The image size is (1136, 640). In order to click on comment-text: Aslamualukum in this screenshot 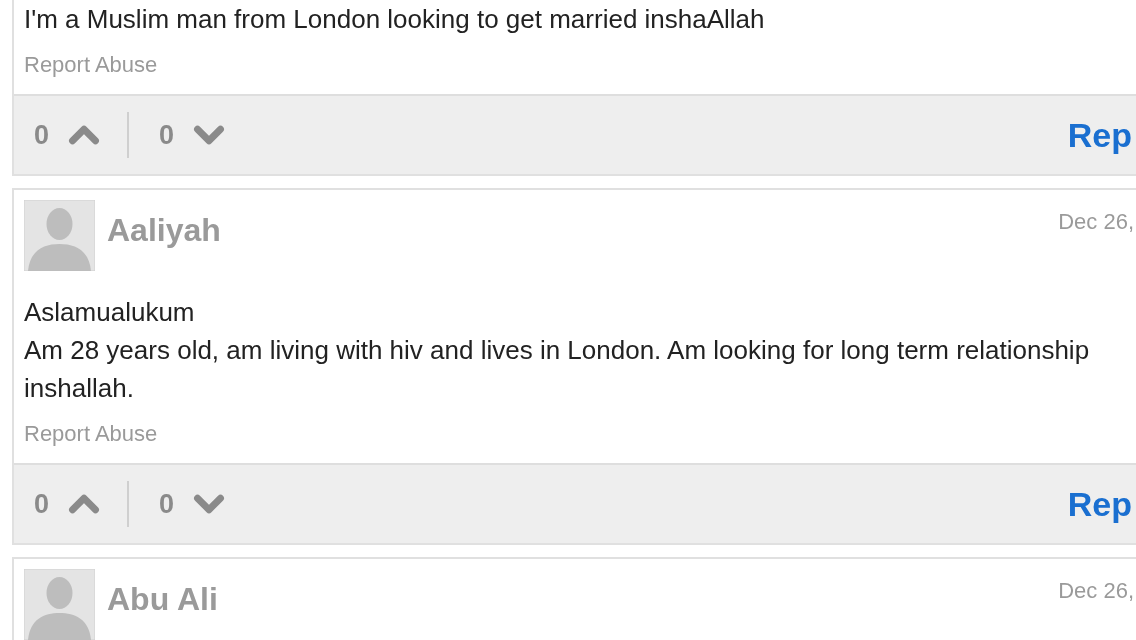, I will do `click(110, 312)`.